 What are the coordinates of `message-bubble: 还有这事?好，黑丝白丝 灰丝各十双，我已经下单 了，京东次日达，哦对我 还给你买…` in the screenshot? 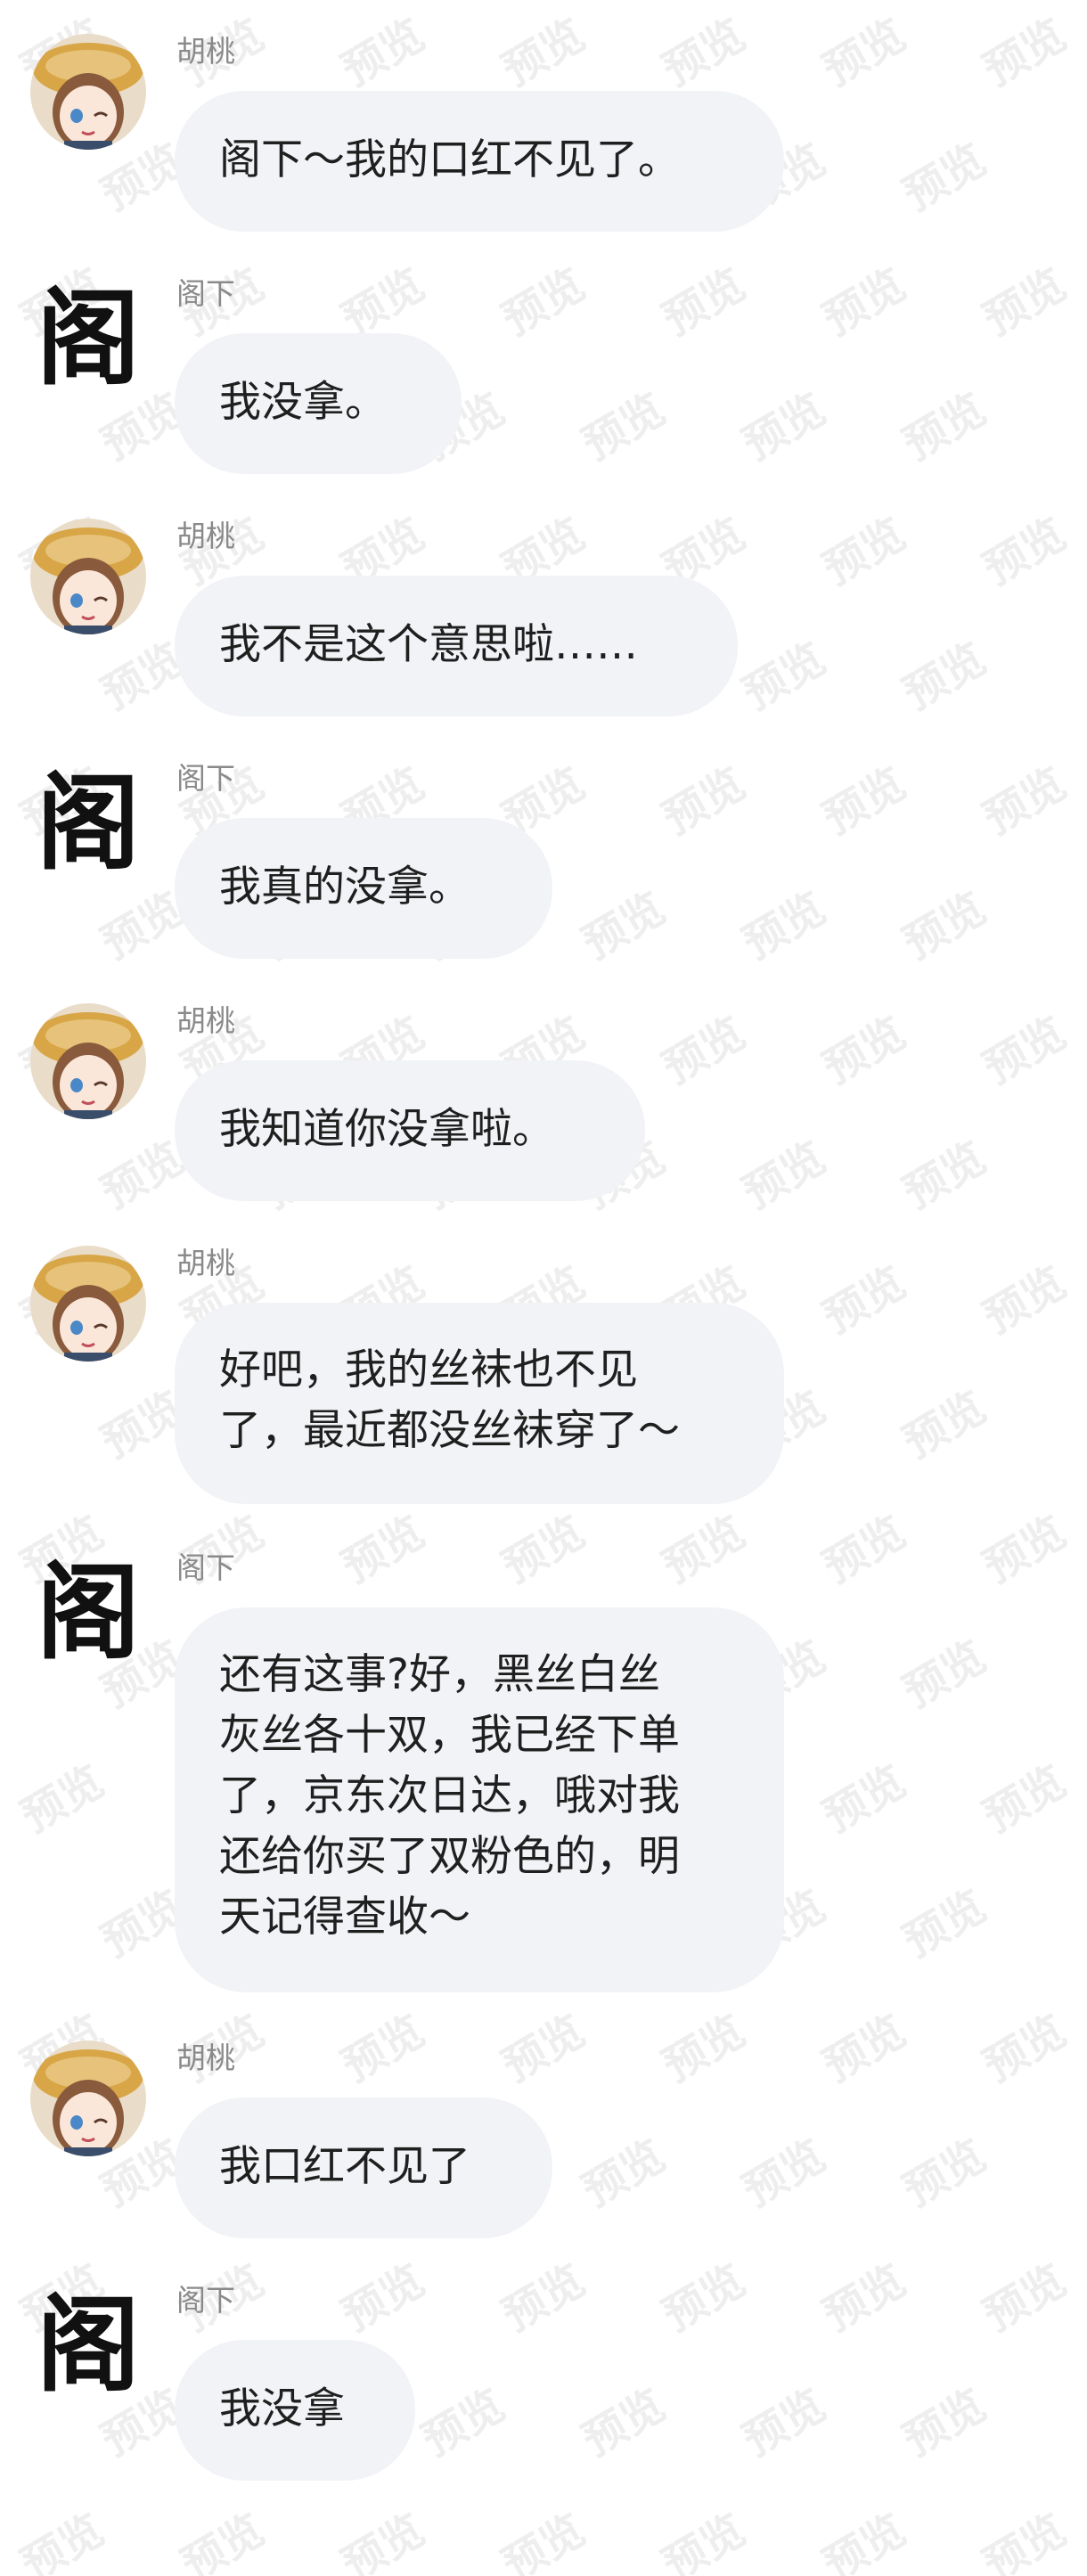 It's located at (479, 1799).